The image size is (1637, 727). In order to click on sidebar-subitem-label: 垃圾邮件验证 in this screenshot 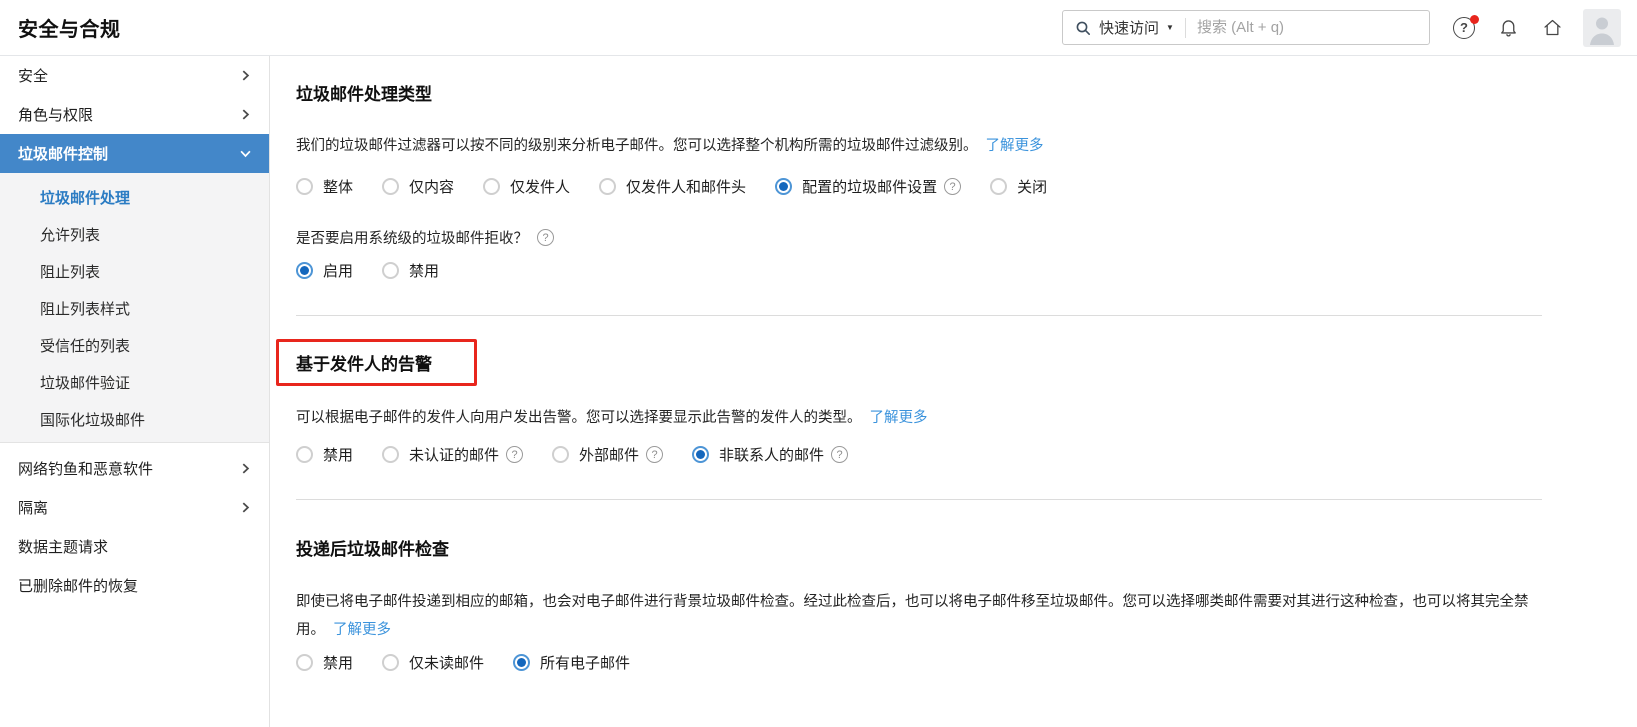, I will do `click(85, 383)`.